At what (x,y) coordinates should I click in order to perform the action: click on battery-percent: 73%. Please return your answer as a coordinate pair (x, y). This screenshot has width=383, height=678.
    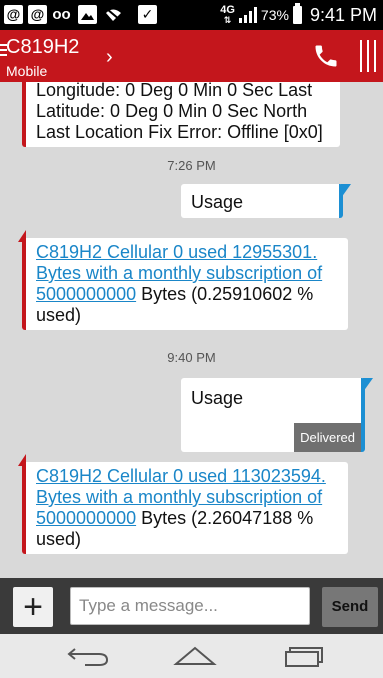
    Looking at the image, I should click on (274, 15).